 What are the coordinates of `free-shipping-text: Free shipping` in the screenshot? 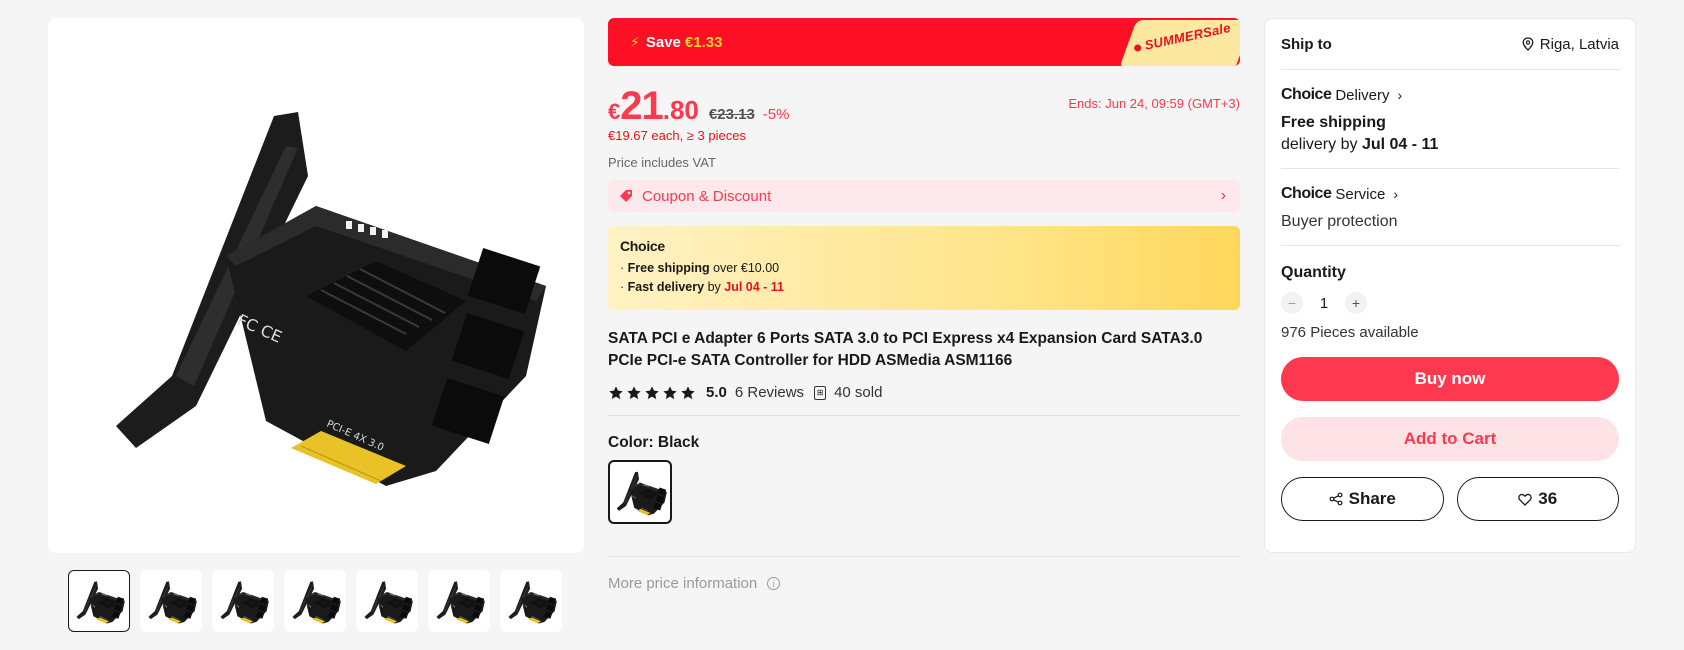 It's located at (1333, 122).